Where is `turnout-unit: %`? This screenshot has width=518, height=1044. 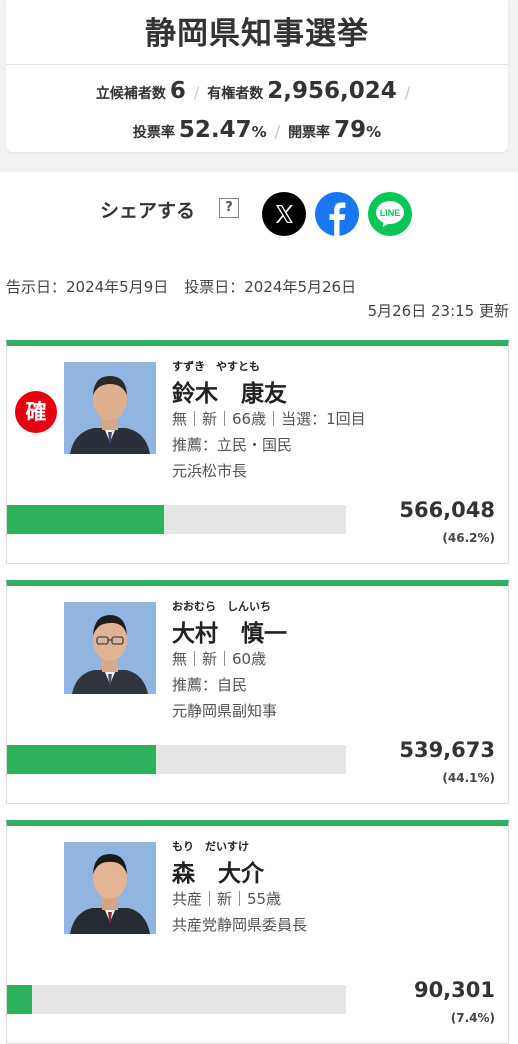
turnout-unit: % is located at coordinates (259, 132).